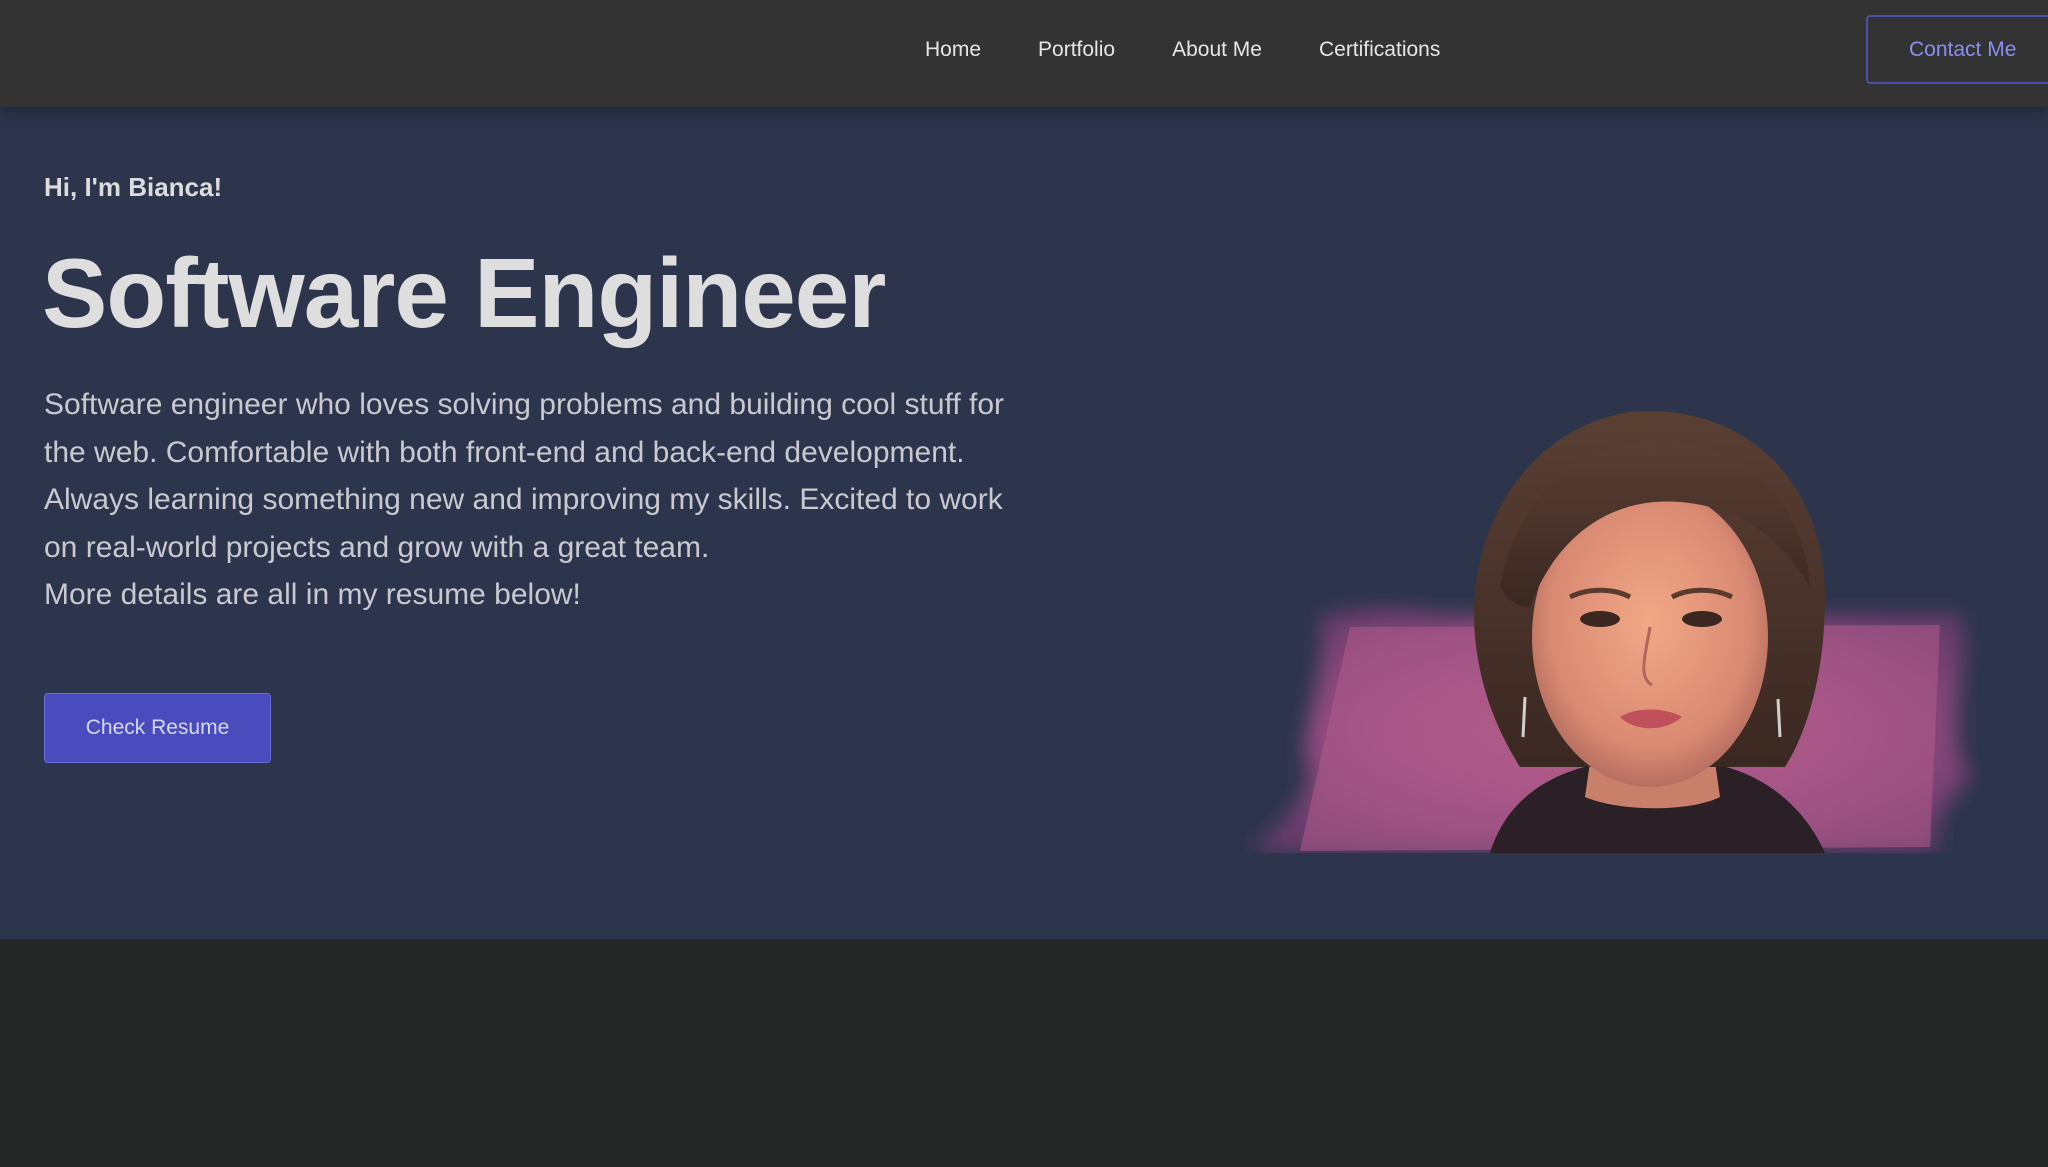 The width and height of the screenshot is (2048, 1167). What do you see at coordinates (157, 728) in the screenshot?
I see `check-resume-button: Check Resume` at bounding box center [157, 728].